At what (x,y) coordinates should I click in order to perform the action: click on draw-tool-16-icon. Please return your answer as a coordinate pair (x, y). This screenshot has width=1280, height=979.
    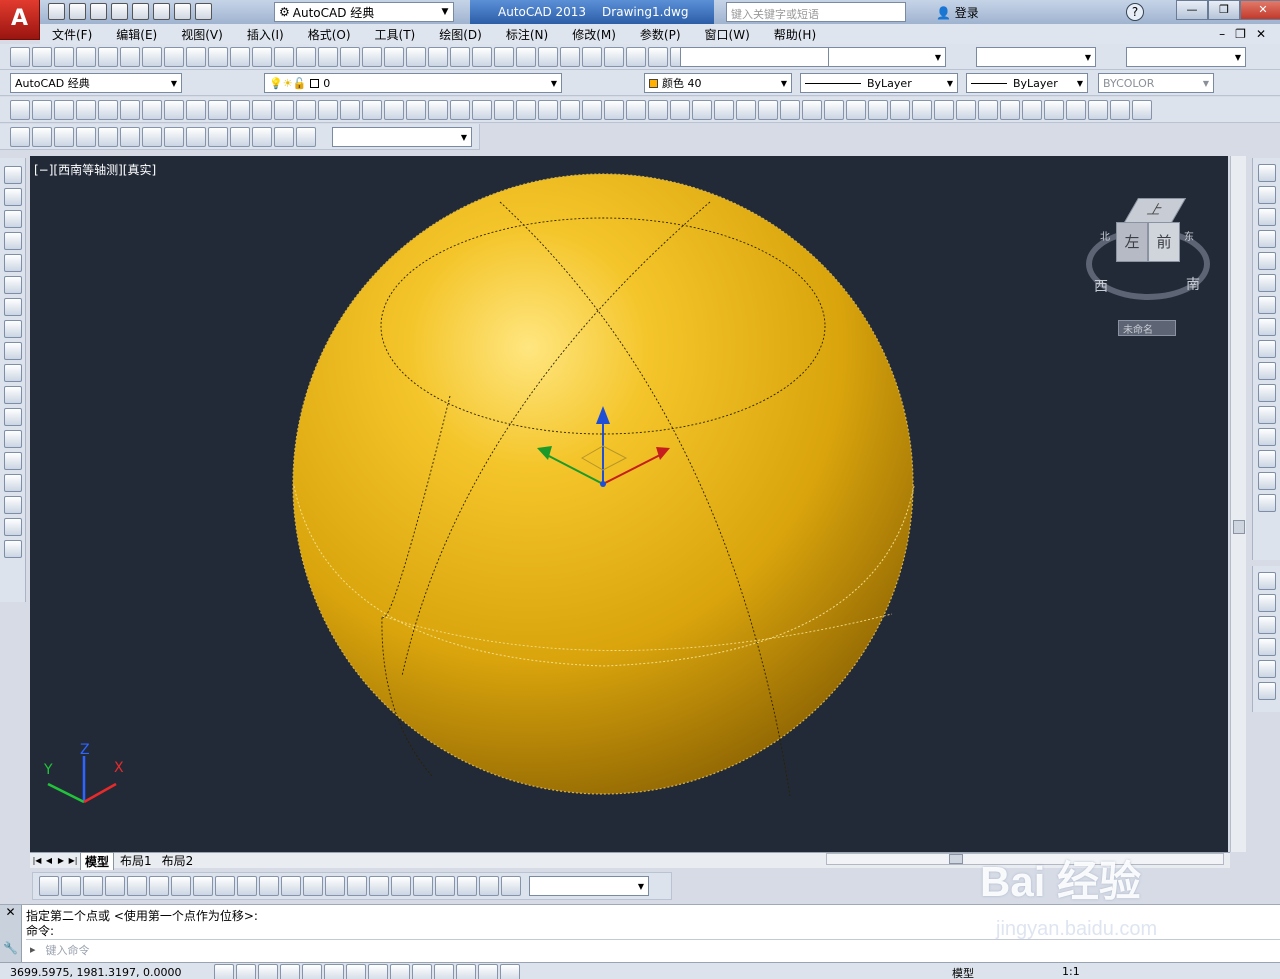
    Looking at the image, I should click on (12, 505).